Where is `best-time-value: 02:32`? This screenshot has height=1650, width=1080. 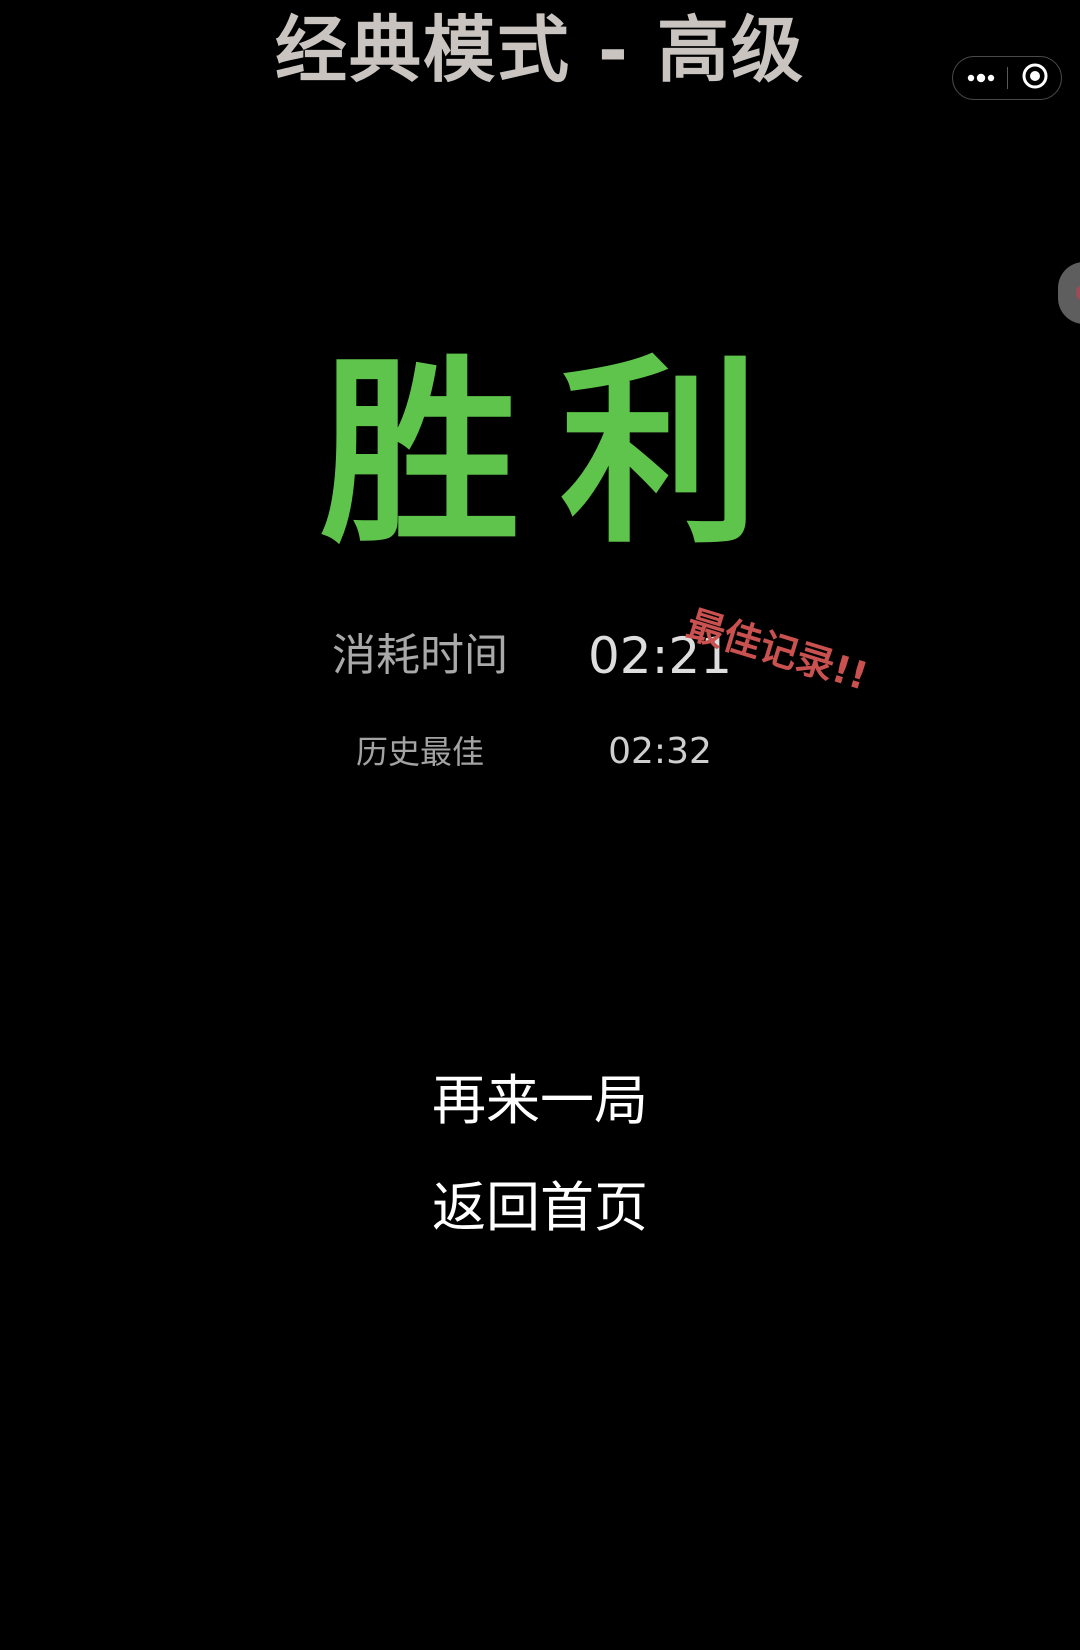 best-time-value: 02:32 is located at coordinates (660, 751).